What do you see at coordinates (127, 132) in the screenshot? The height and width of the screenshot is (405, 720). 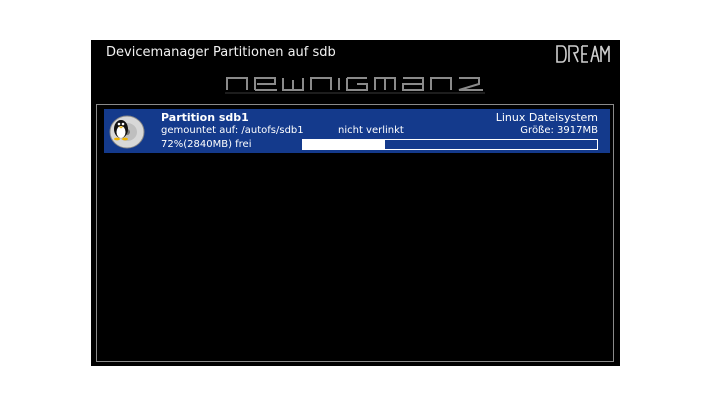 I see `tux-hdd-icon` at bounding box center [127, 132].